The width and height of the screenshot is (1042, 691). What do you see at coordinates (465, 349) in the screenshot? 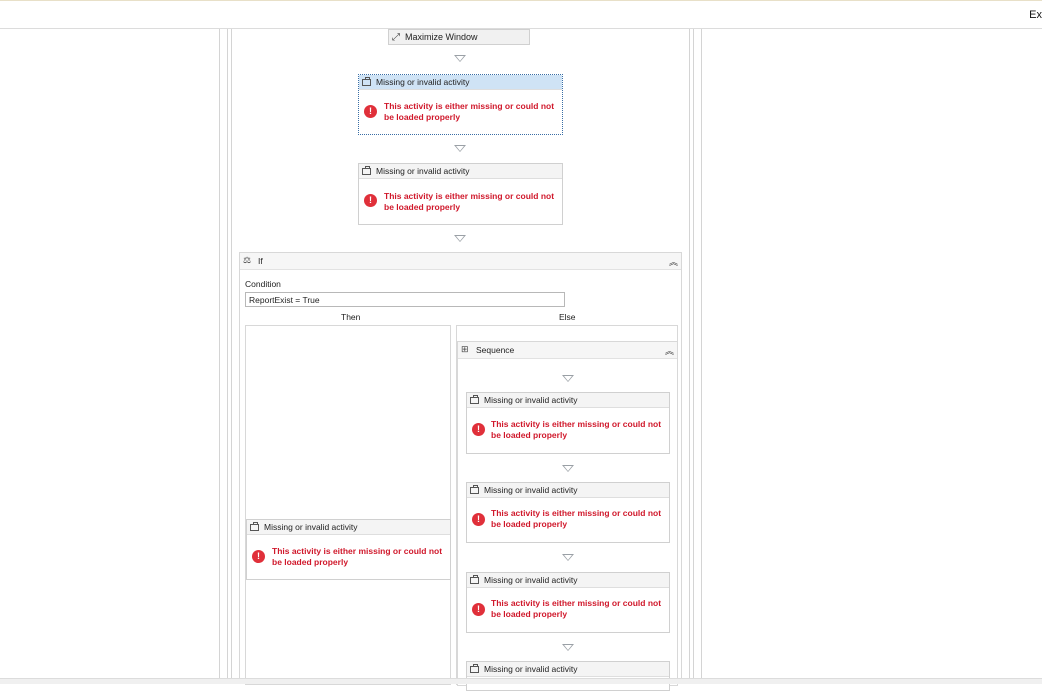
I see `sequence-icon: ⊞` at bounding box center [465, 349].